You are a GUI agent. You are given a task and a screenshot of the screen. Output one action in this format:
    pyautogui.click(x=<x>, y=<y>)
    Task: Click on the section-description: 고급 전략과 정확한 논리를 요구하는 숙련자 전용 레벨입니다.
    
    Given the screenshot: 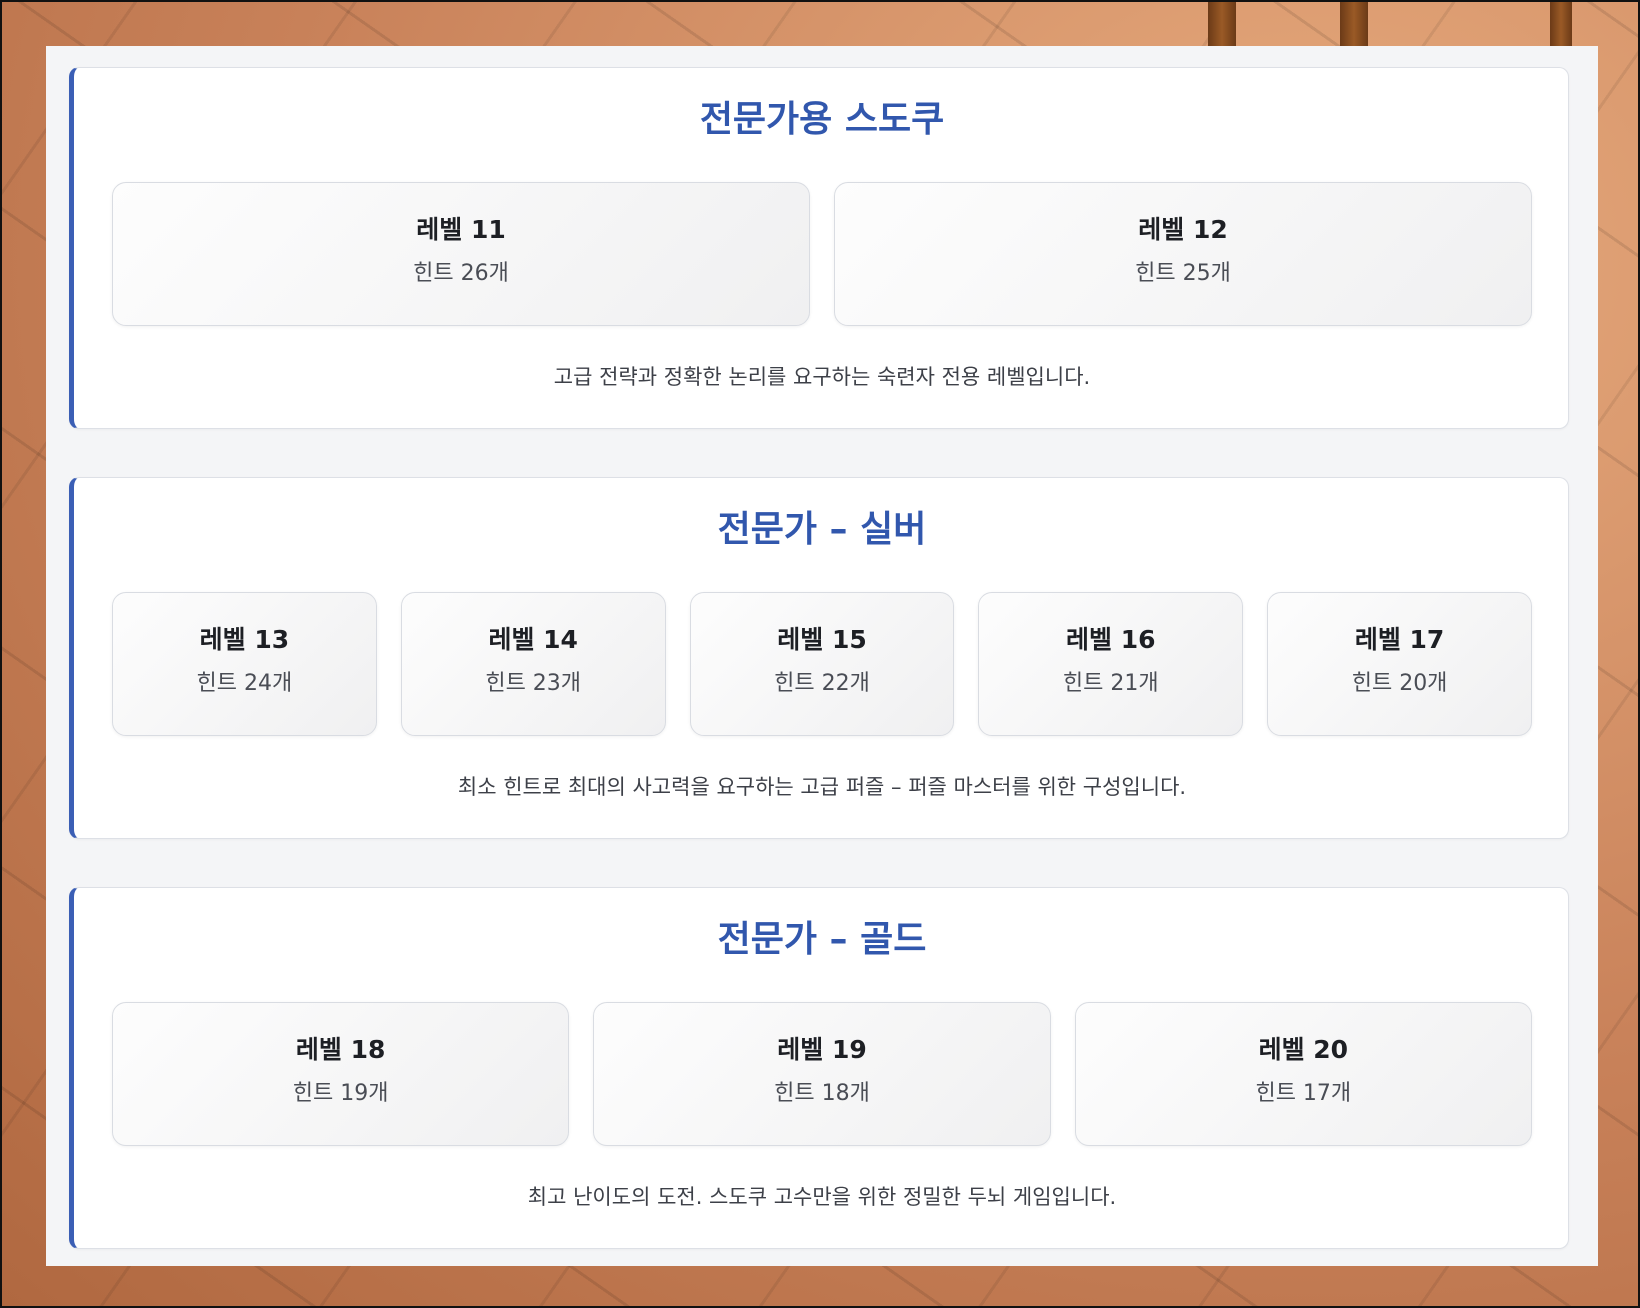 What is the action you would take?
    pyautogui.click(x=822, y=377)
    